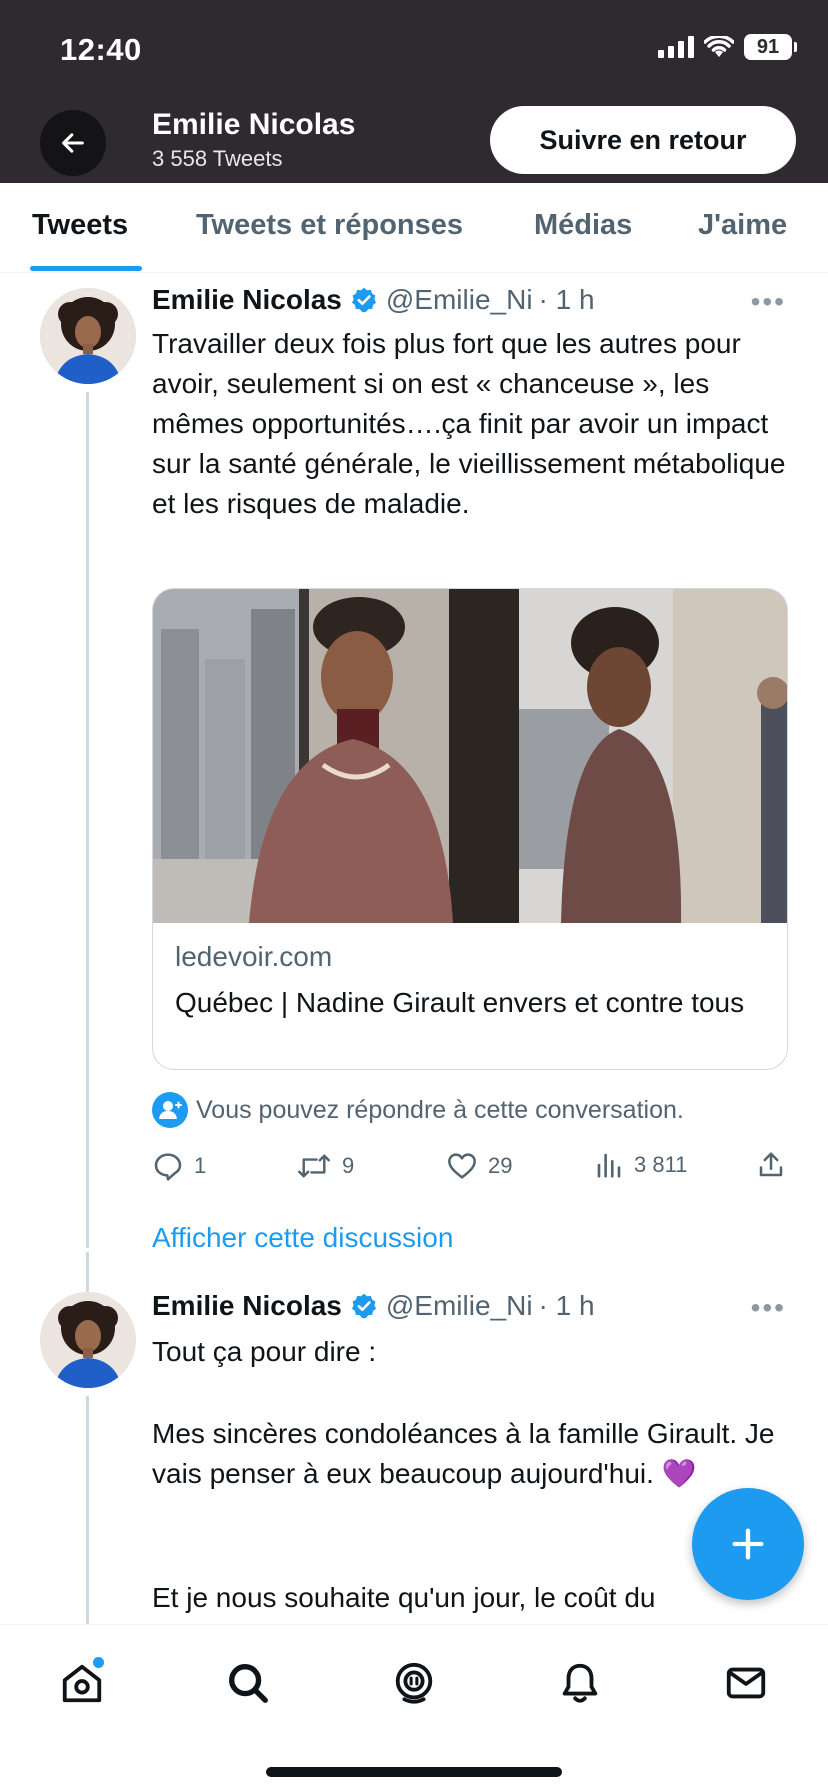 The width and height of the screenshot is (828, 1792). I want to click on nav-spaces, so click(414, 1683).